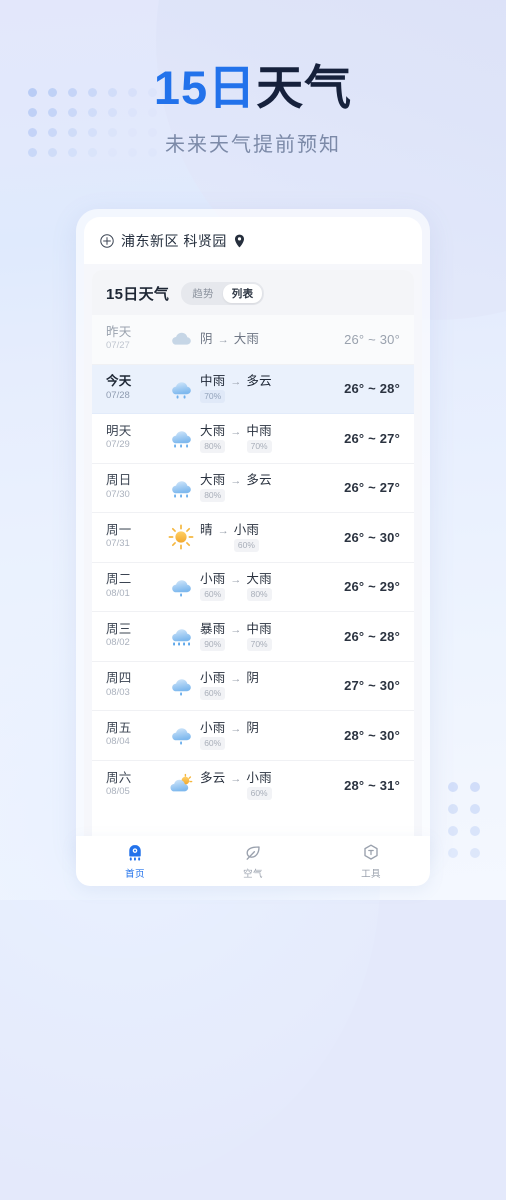 The image size is (506, 1200). What do you see at coordinates (118, 544) in the screenshot?
I see `forecast-day-date: 07/31` at bounding box center [118, 544].